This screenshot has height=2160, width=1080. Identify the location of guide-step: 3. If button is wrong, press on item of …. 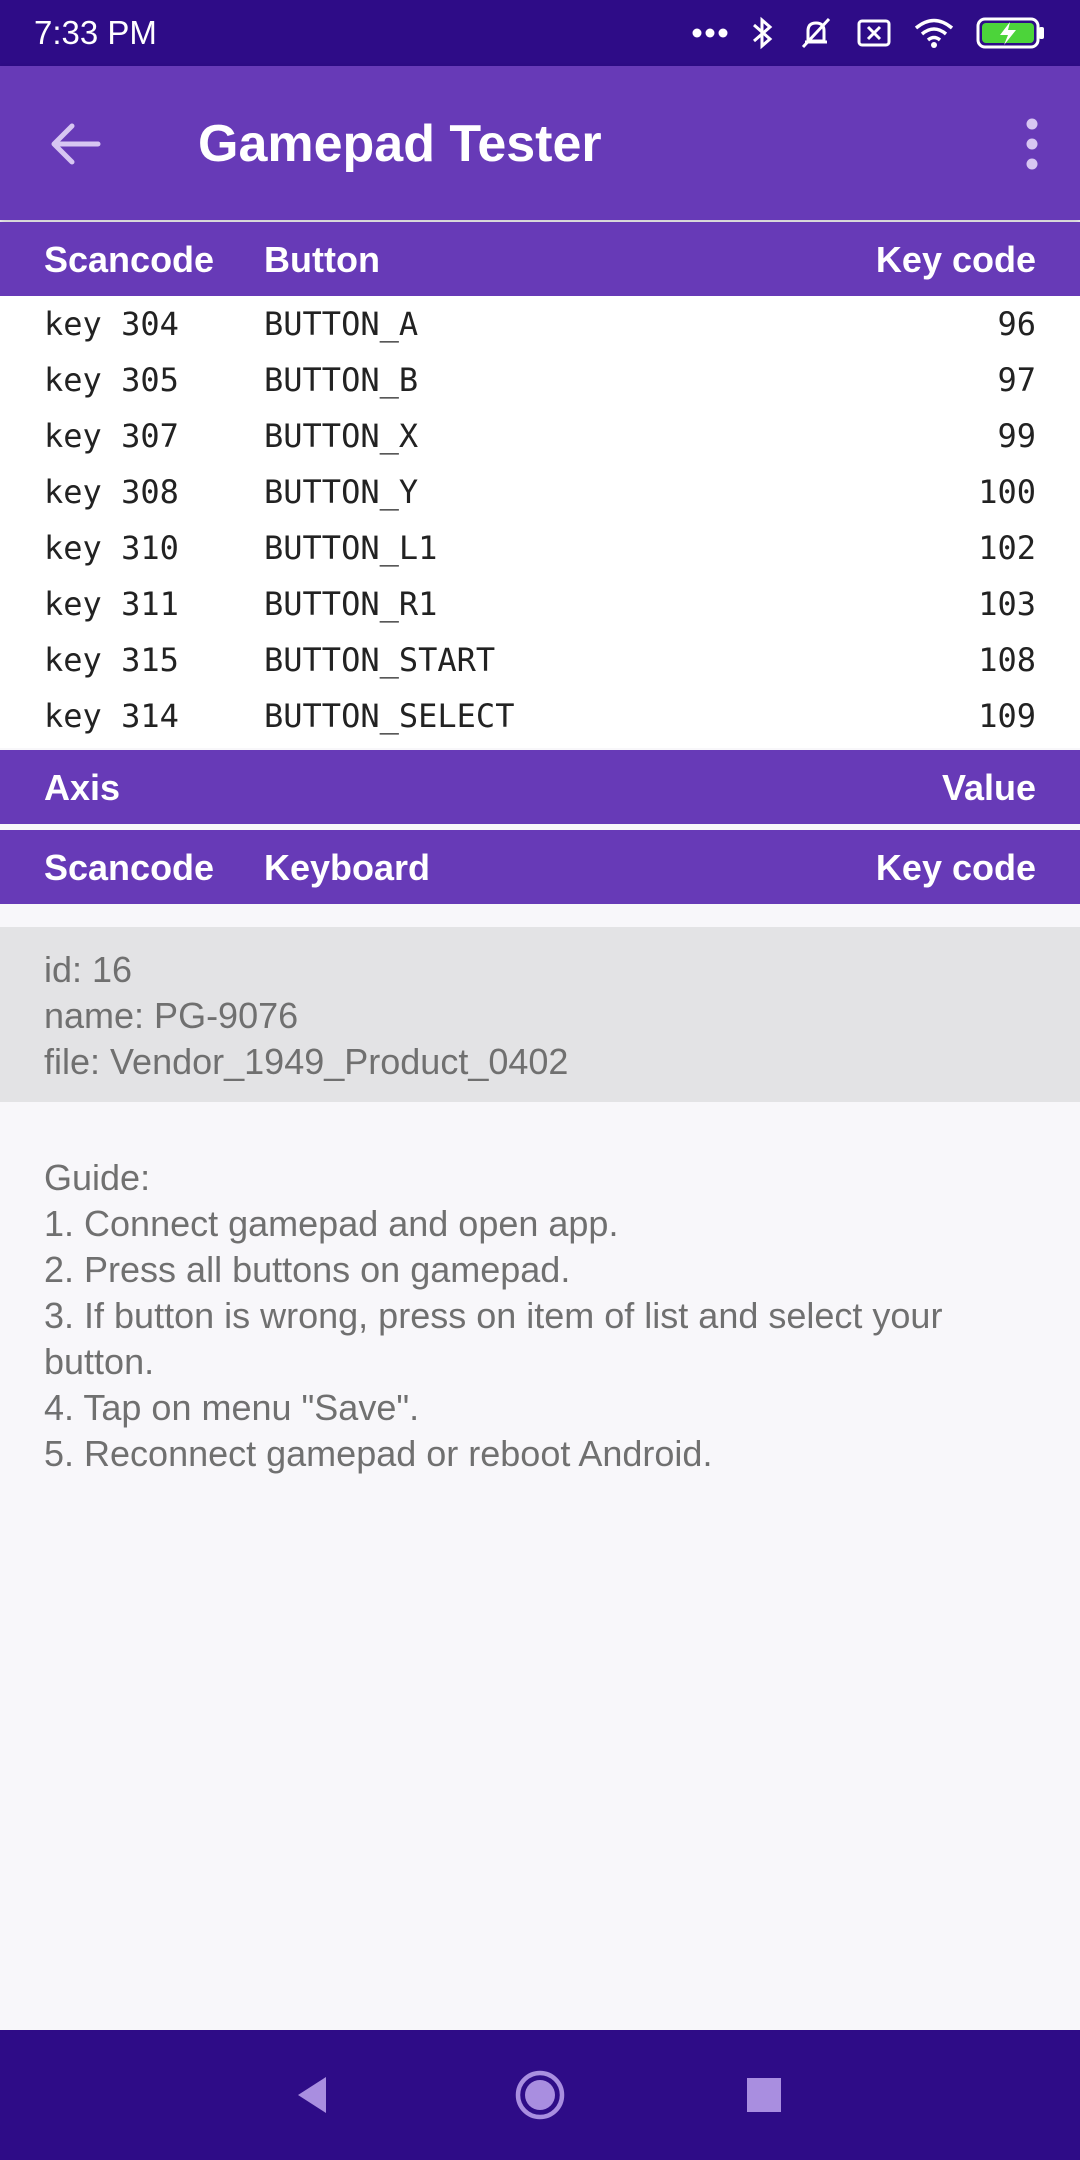
(493, 1338).